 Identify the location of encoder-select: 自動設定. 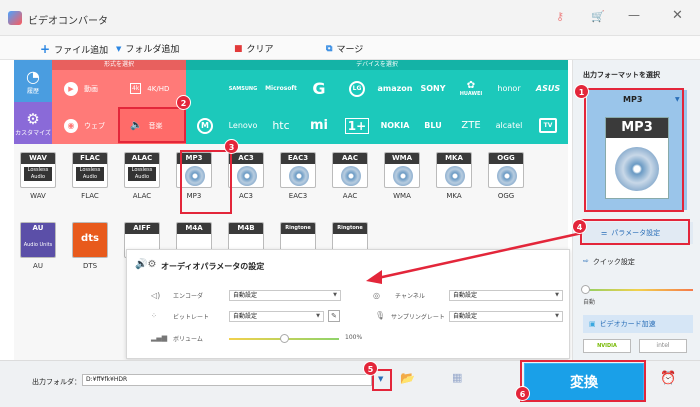
(285, 295).